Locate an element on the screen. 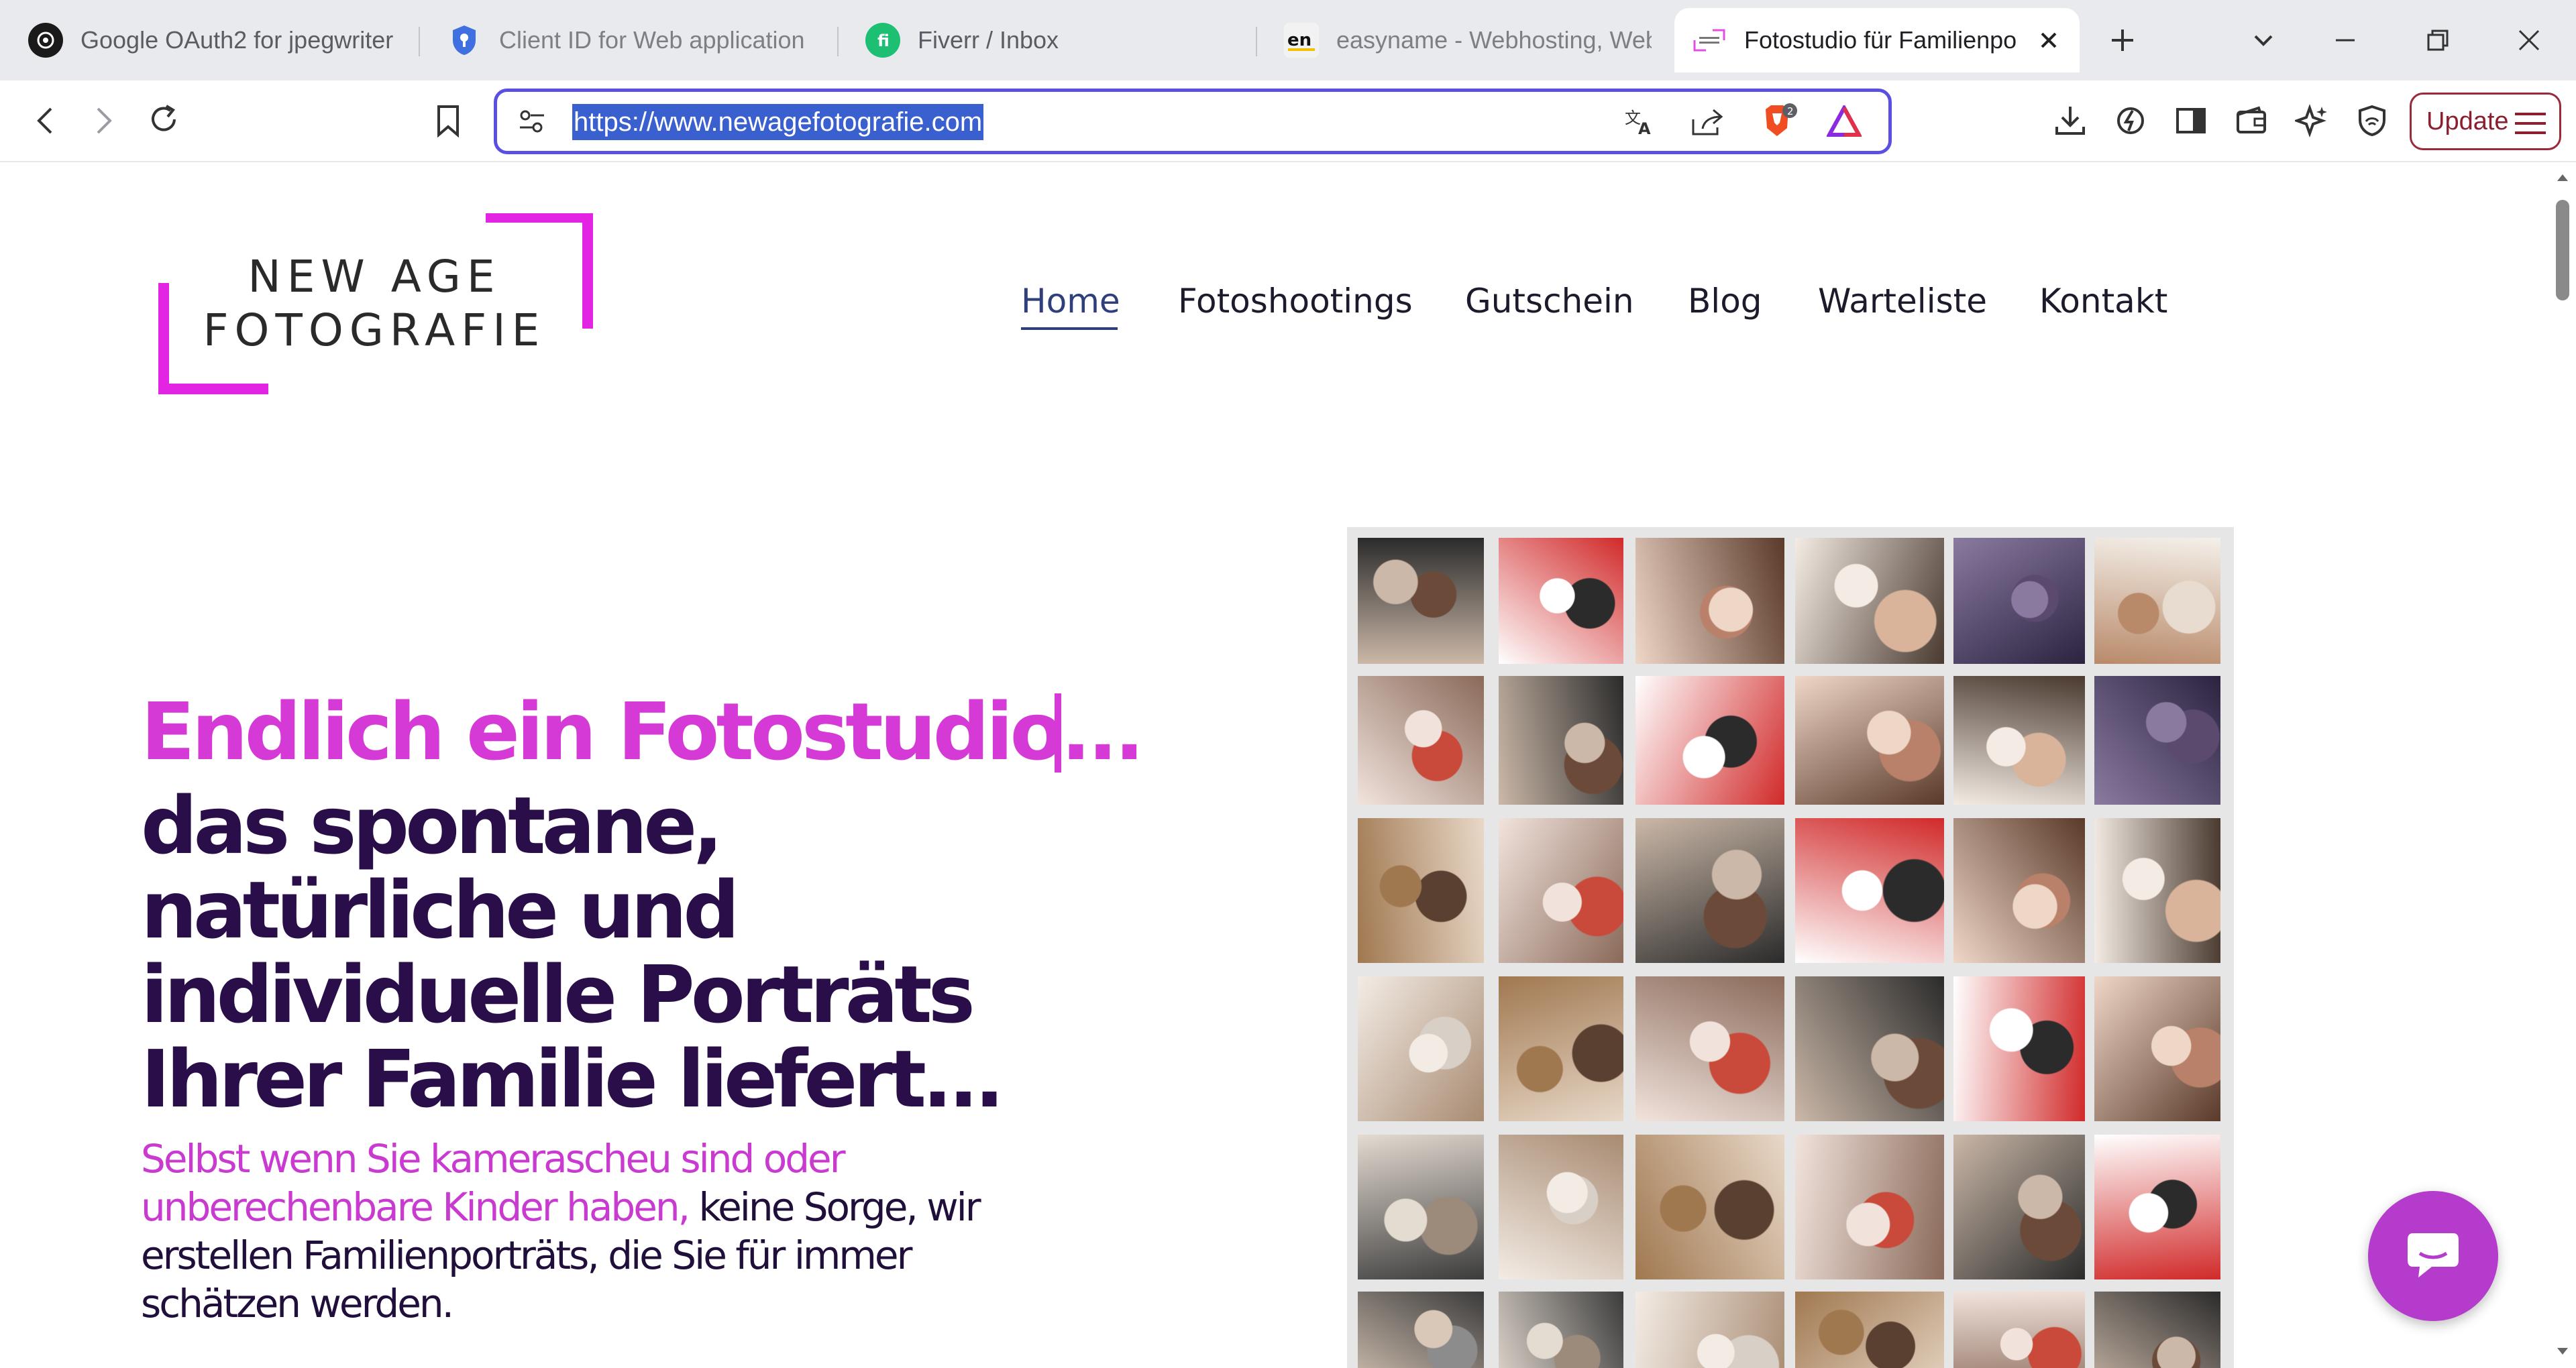 The height and width of the screenshot is (1368, 2576). downloads-icon is located at coordinates (2070, 120).